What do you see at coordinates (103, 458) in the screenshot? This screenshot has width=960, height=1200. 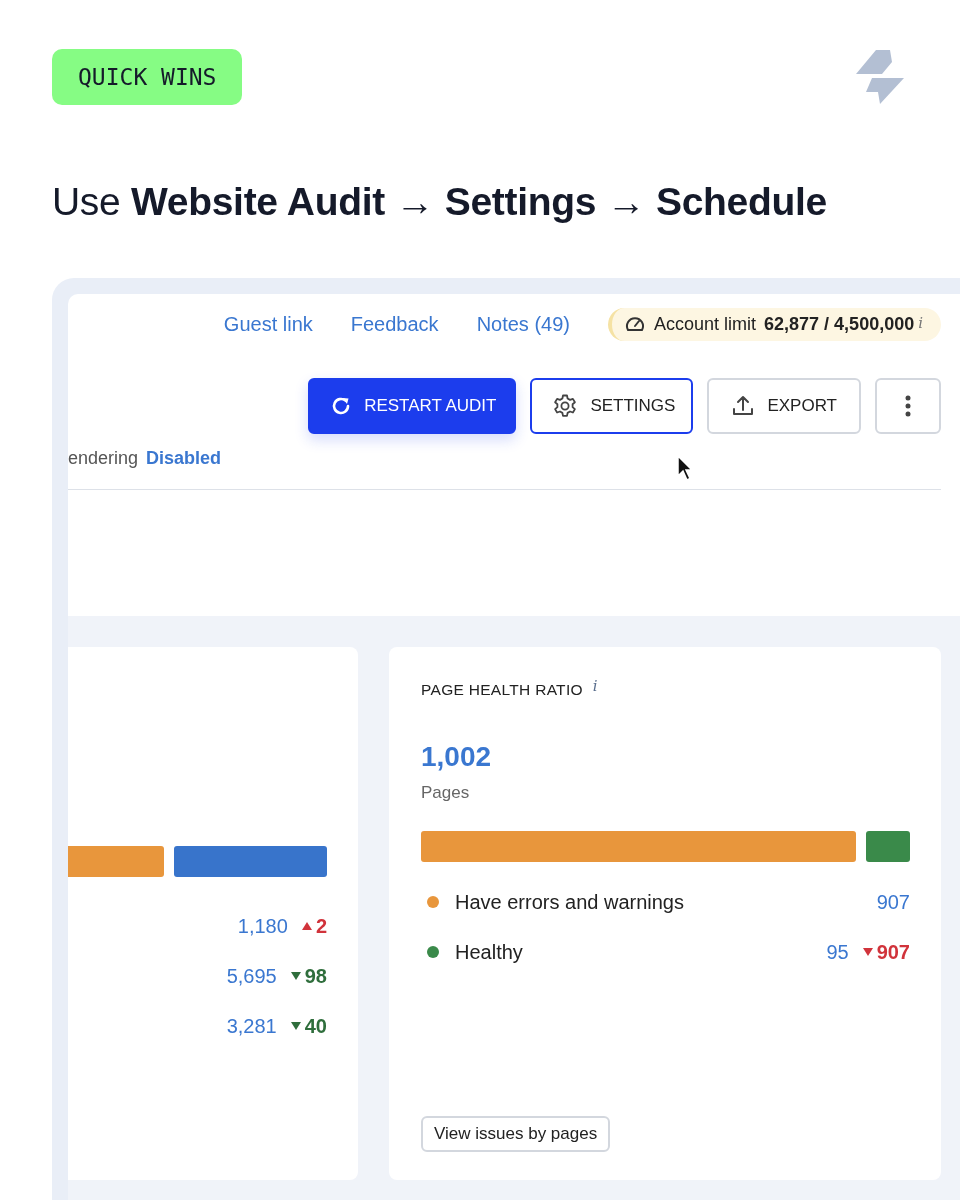 I see `rendering-label: endering` at bounding box center [103, 458].